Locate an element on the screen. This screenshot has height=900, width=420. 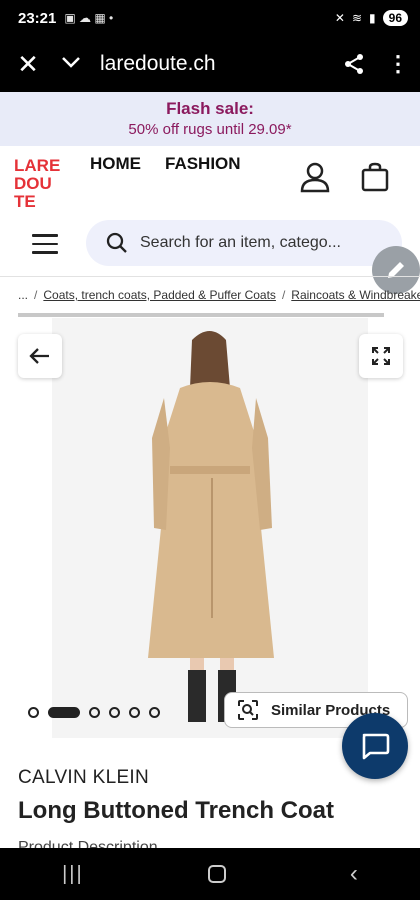
notification-icons: ▣ ☁ ▦ • is located at coordinates (89, 18).